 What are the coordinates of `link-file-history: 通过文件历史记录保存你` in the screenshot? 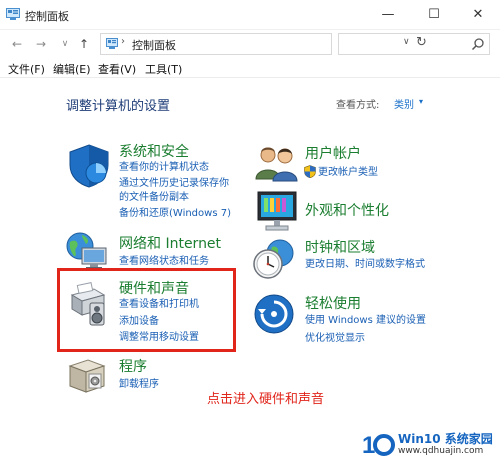 It's located at (174, 183).